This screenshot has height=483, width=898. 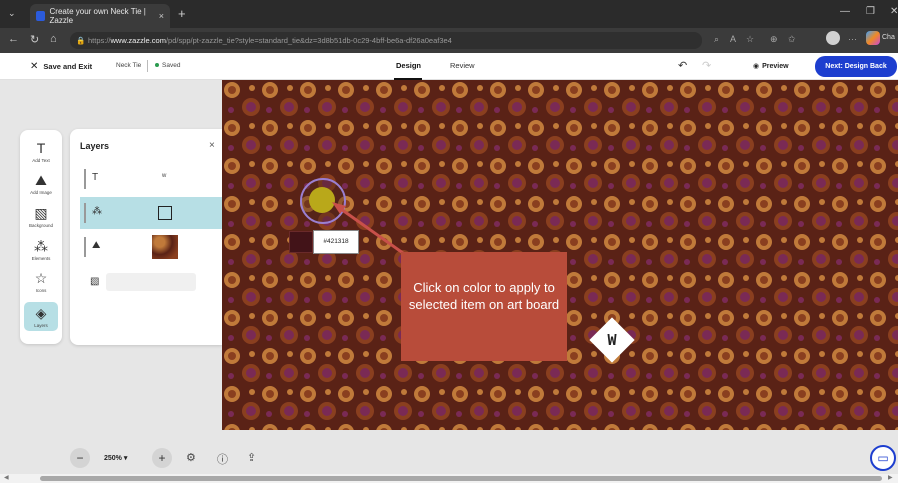 What do you see at coordinates (222, 459) in the screenshot?
I see `help-icon: ⓘ` at bounding box center [222, 459].